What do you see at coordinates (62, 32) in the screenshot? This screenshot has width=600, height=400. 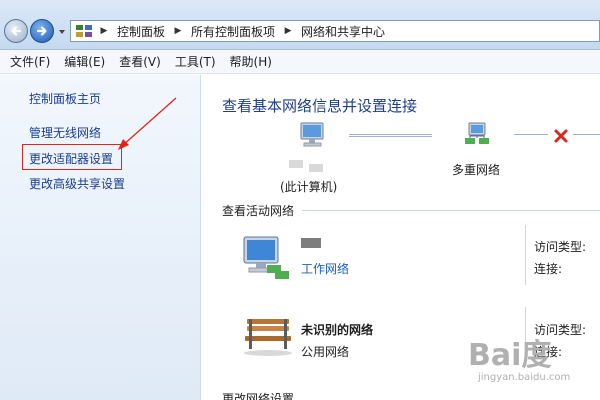 I see `recent-pages-dropdown-icon` at bounding box center [62, 32].